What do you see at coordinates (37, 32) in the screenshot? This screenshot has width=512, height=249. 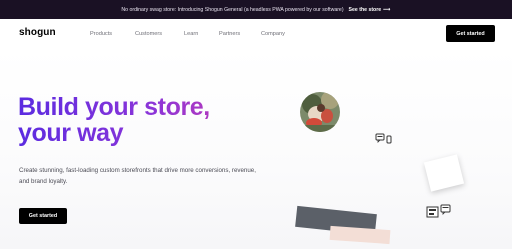 I see `shogun-logo: shogun` at bounding box center [37, 32].